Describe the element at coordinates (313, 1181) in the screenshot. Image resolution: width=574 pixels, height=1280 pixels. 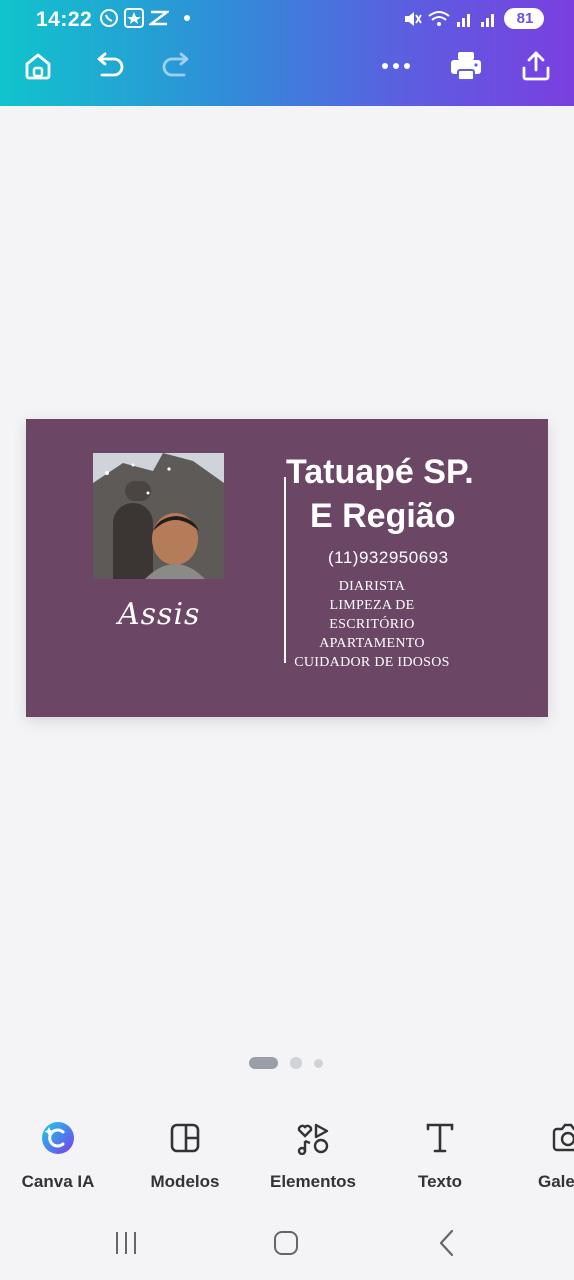
I see `tool-label: Elementos` at that location.